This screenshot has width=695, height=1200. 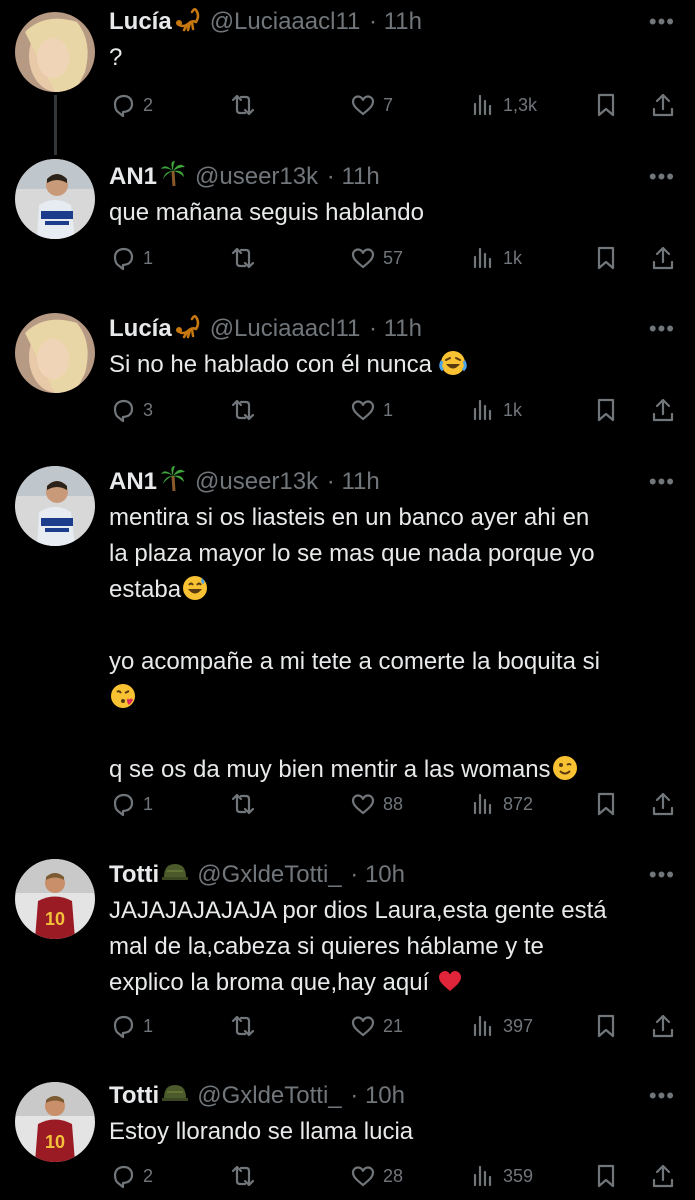 What do you see at coordinates (501, 1176) in the screenshot?
I see `views-button: 359` at bounding box center [501, 1176].